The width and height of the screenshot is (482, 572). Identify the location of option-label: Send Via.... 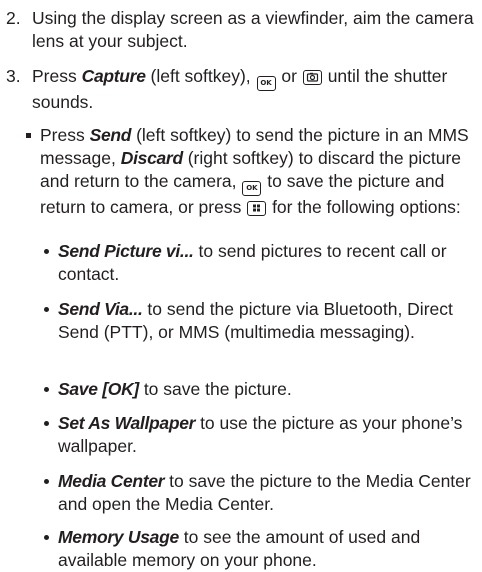
(100, 309).